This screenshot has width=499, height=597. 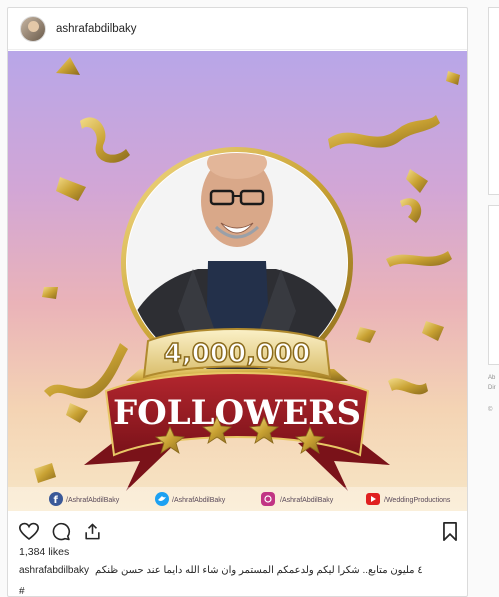 What do you see at coordinates (44, 552) in the screenshot?
I see `like-count: 1,384 likes` at bounding box center [44, 552].